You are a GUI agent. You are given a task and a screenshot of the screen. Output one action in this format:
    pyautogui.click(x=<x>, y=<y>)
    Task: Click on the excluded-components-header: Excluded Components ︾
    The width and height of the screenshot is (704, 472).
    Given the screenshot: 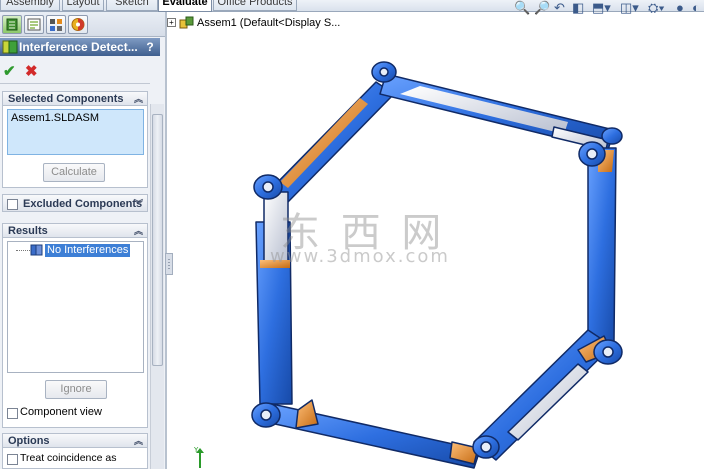 What is the action you would take?
    pyautogui.click(x=75, y=203)
    